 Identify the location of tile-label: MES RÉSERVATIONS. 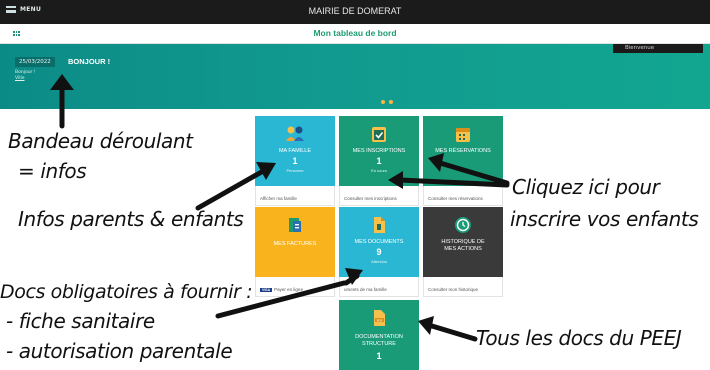
(463, 151).